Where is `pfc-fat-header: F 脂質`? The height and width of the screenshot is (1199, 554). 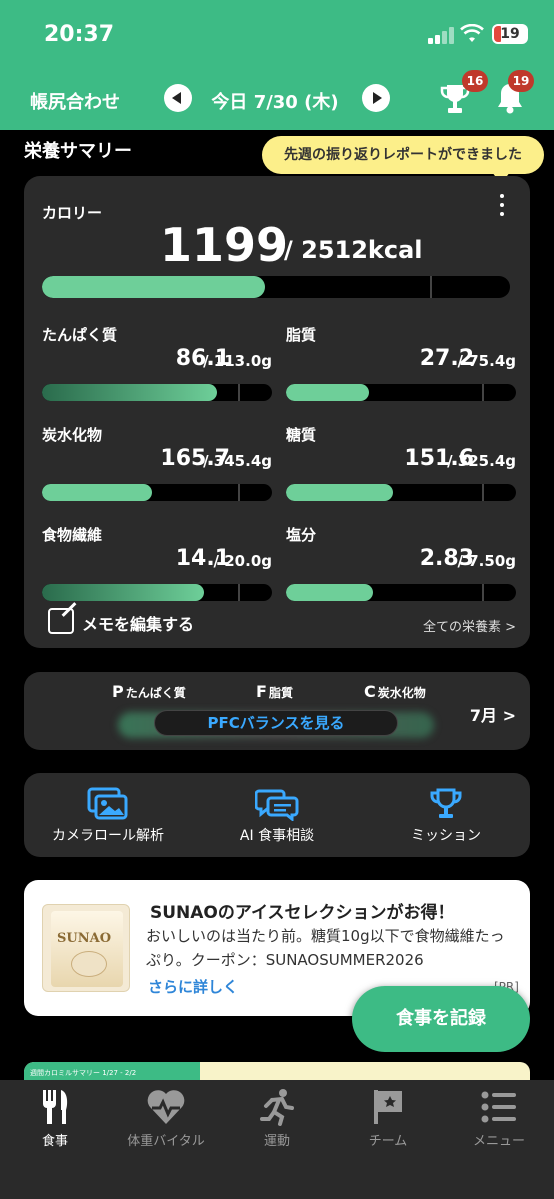
pfc-fat-header: F 脂質 is located at coordinates (274, 691).